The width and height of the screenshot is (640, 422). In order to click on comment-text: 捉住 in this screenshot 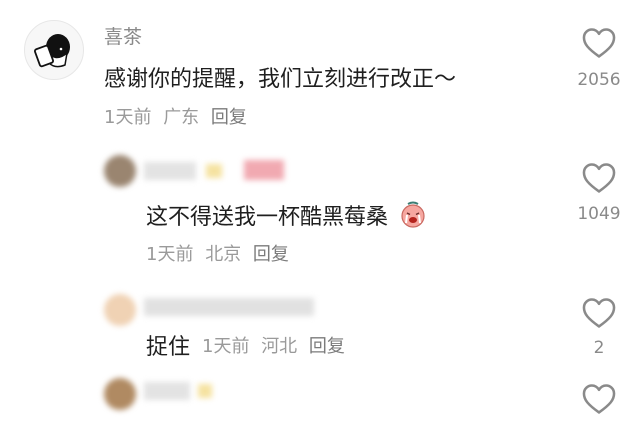, I will do `click(168, 347)`.